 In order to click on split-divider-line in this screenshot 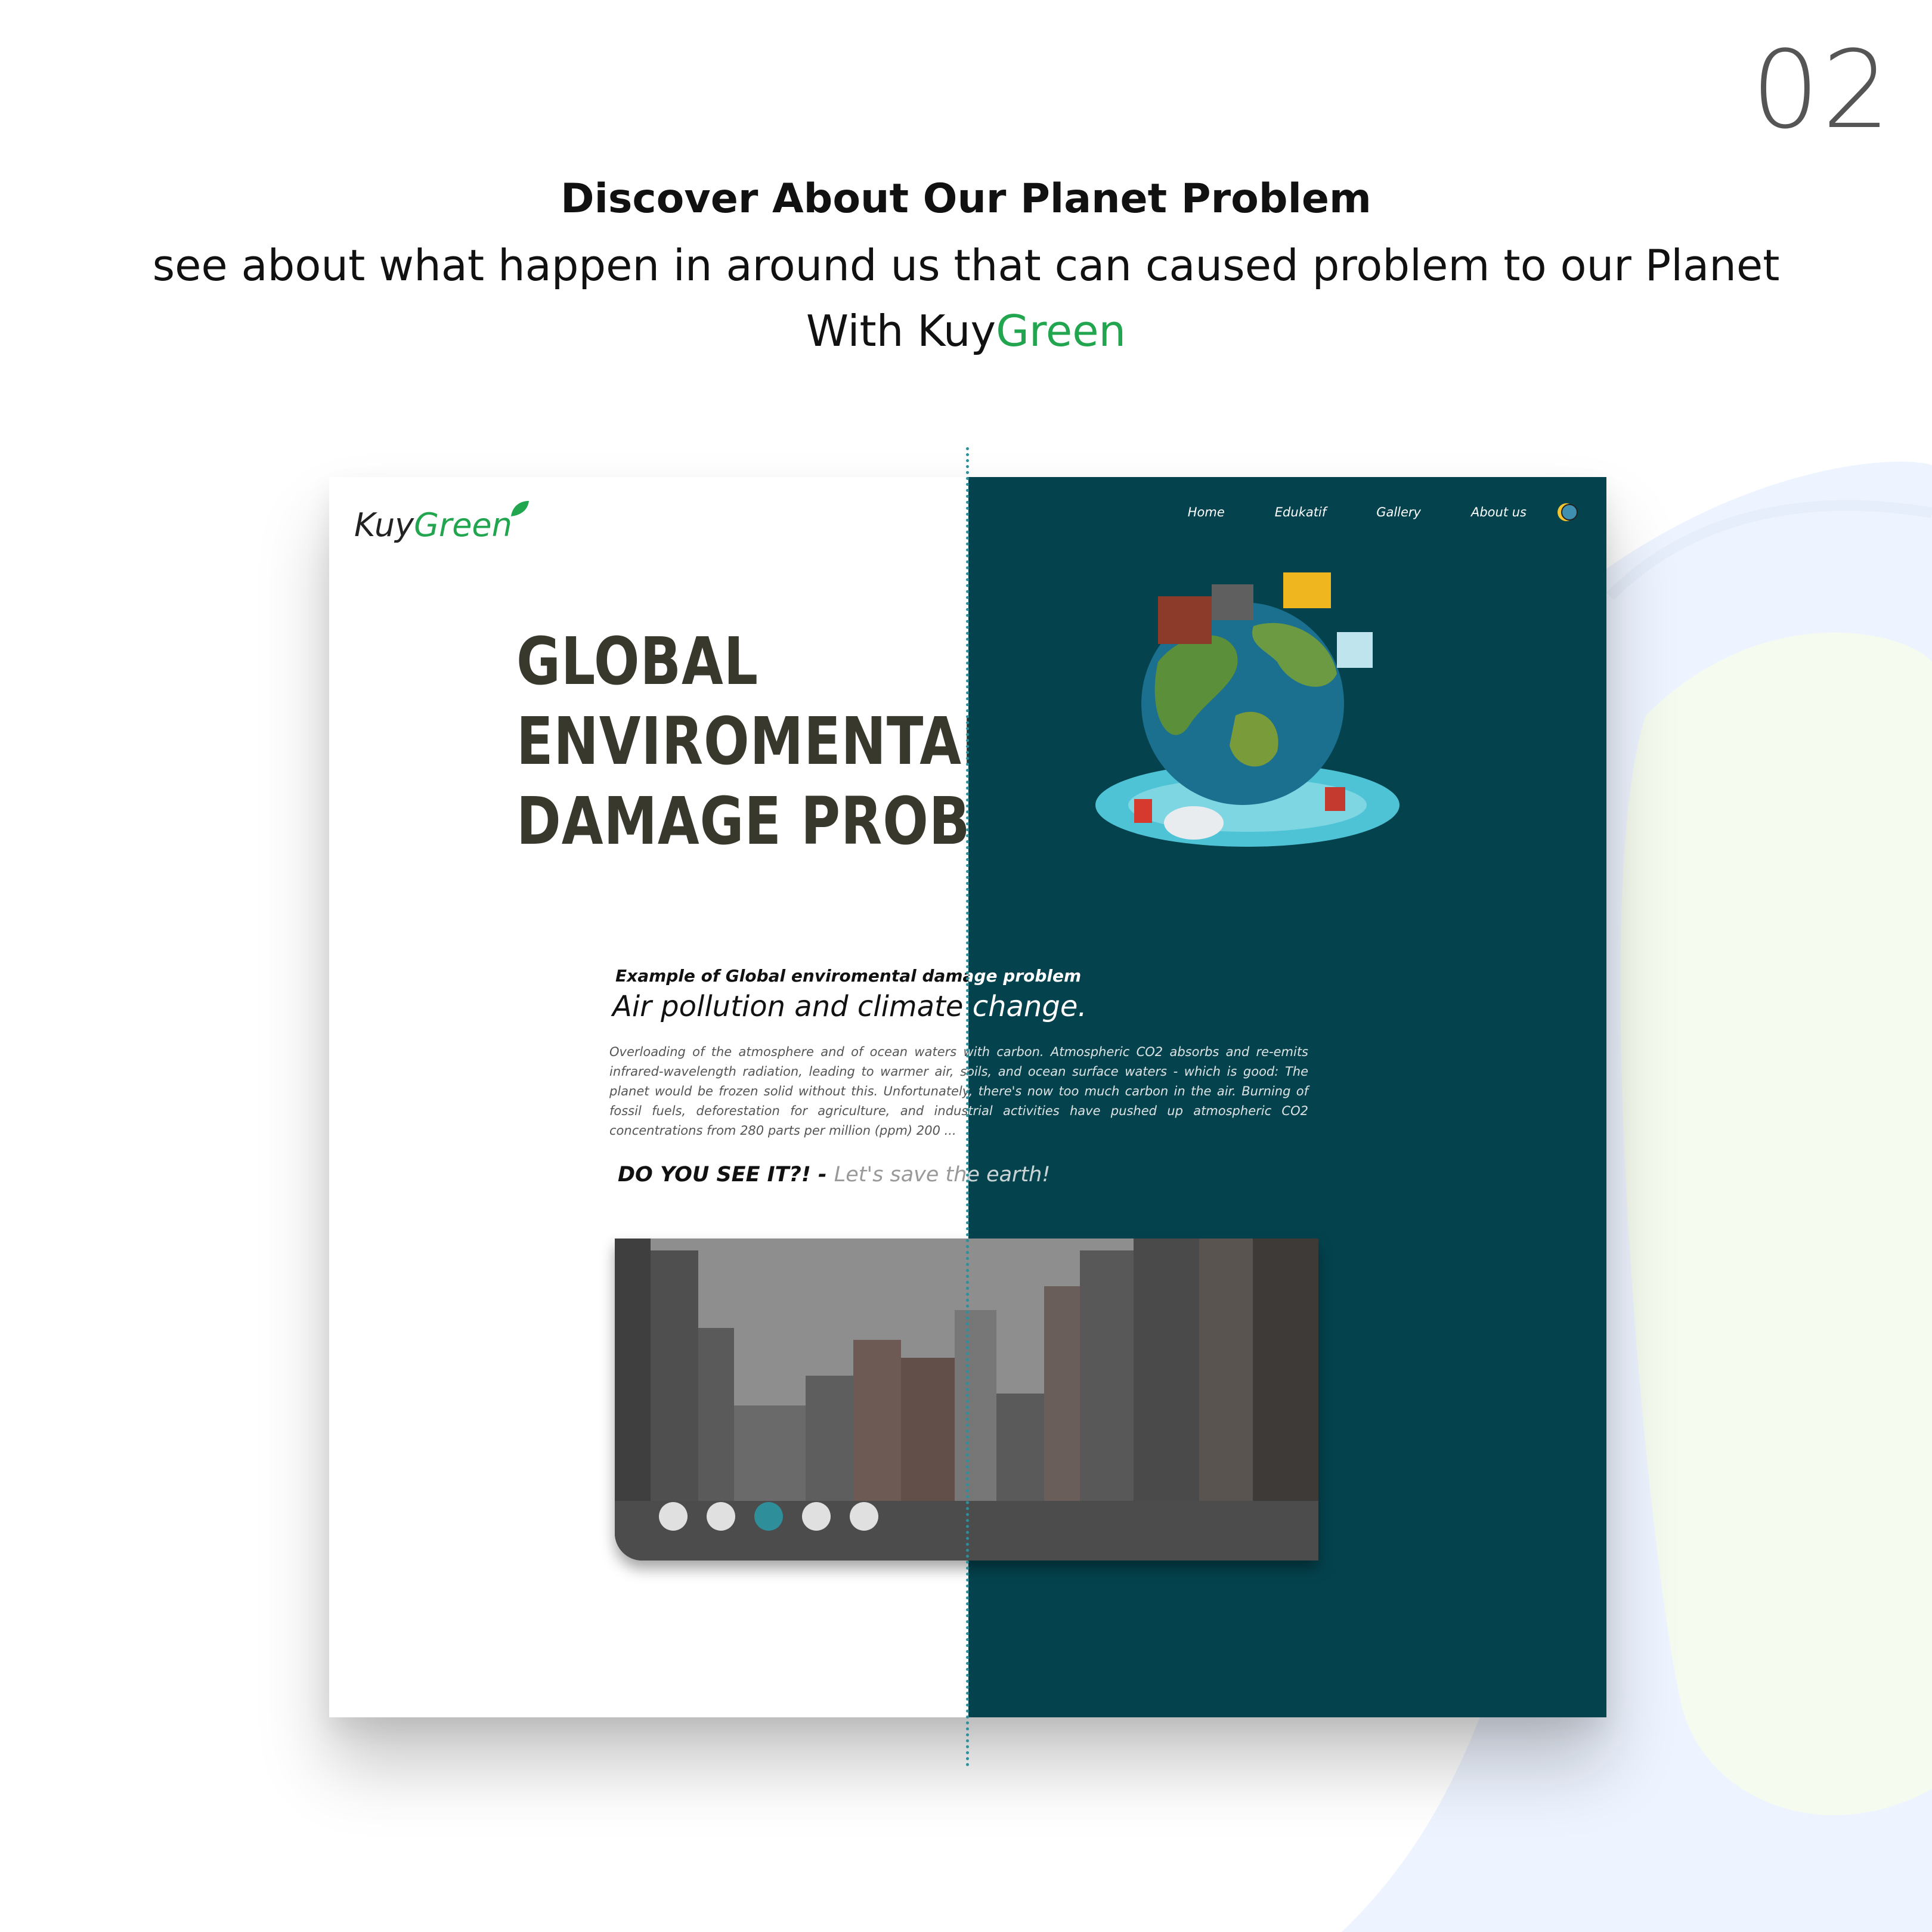, I will do `click(967, 1107)`.